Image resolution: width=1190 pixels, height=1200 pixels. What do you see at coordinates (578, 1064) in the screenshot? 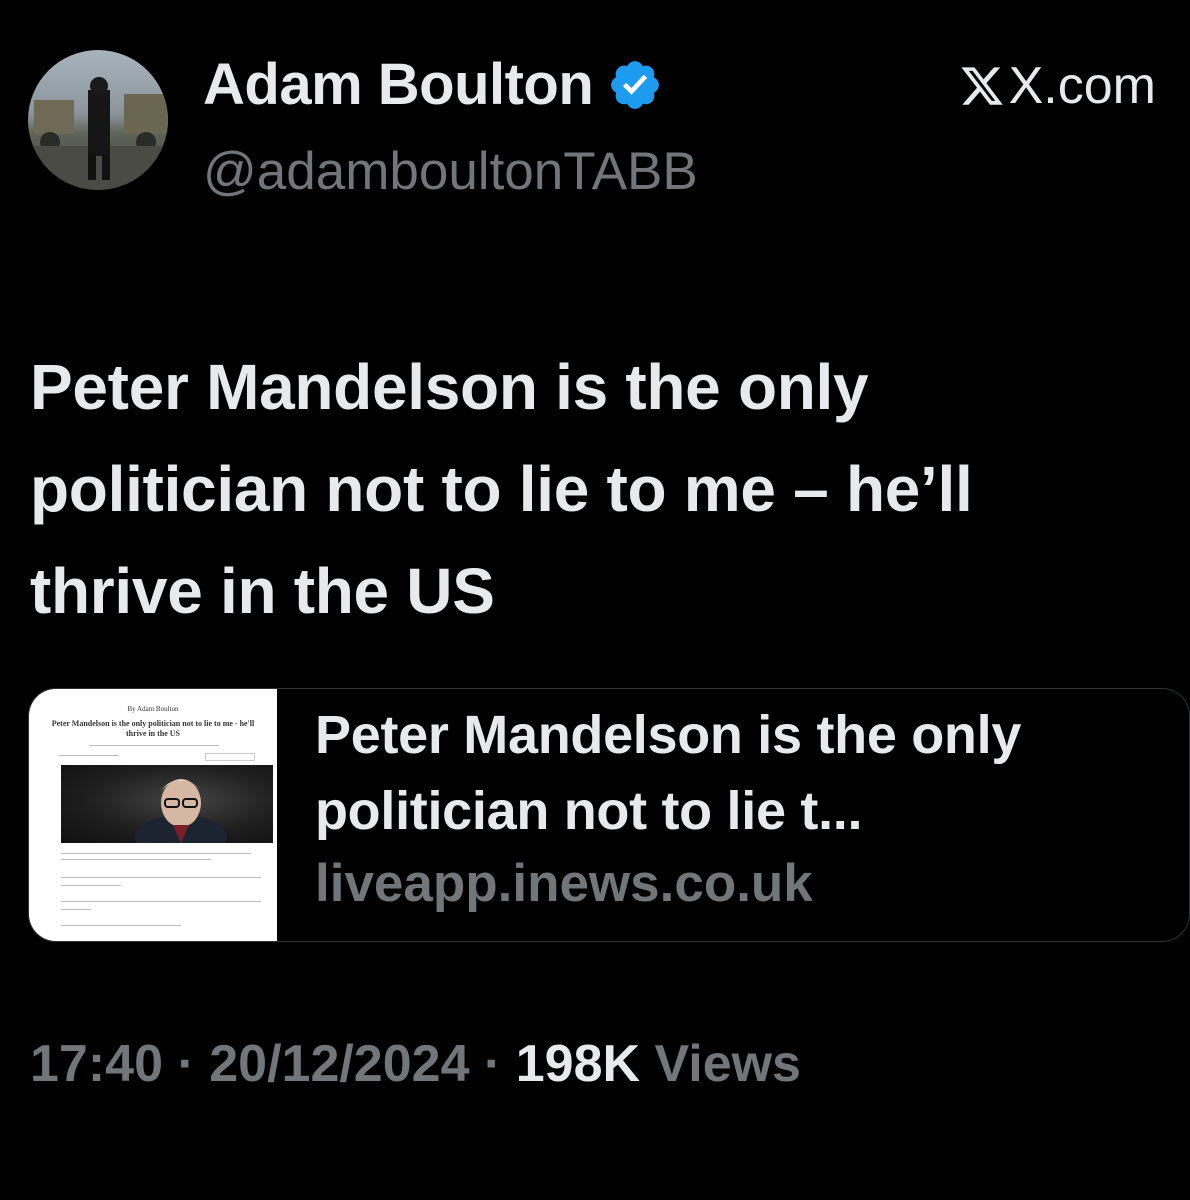
I see `views-count: 198K` at bounding box center [578, 1064].